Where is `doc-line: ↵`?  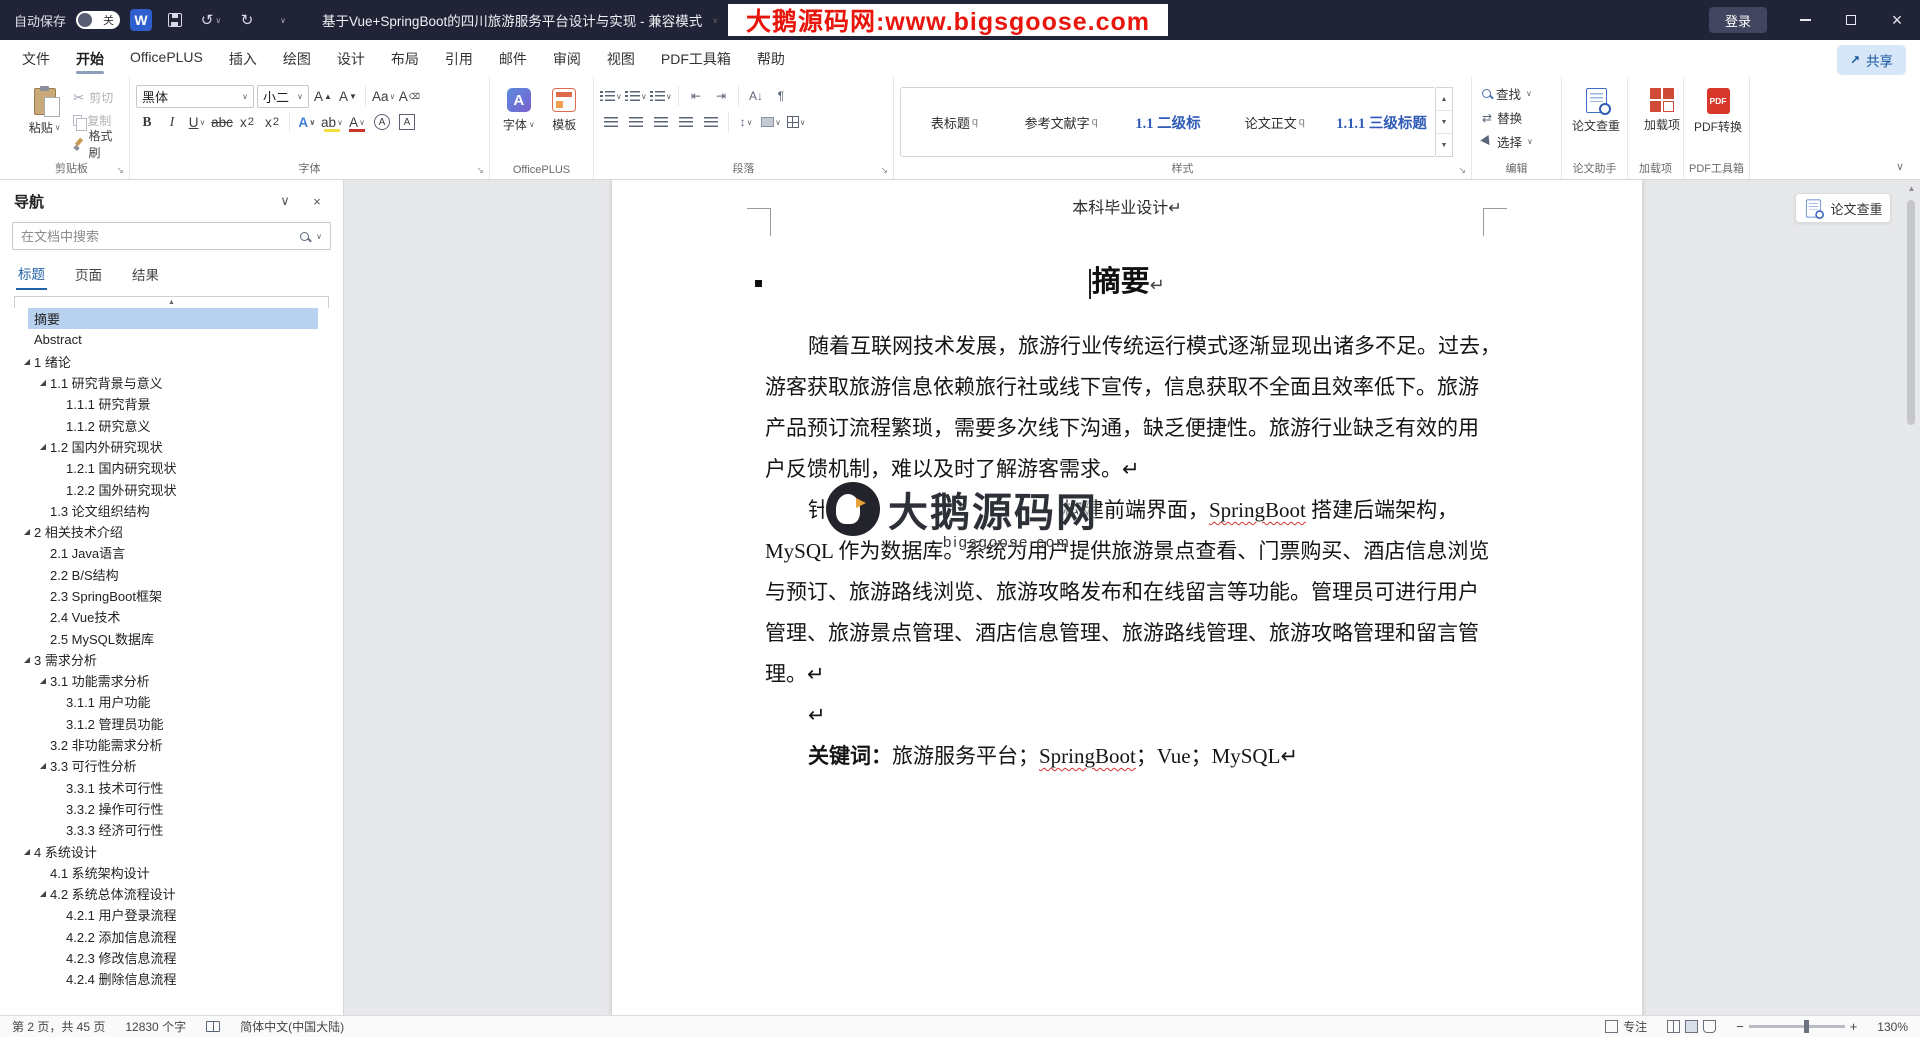 doc-line: ↵ is located at coordinates (1126, 715).